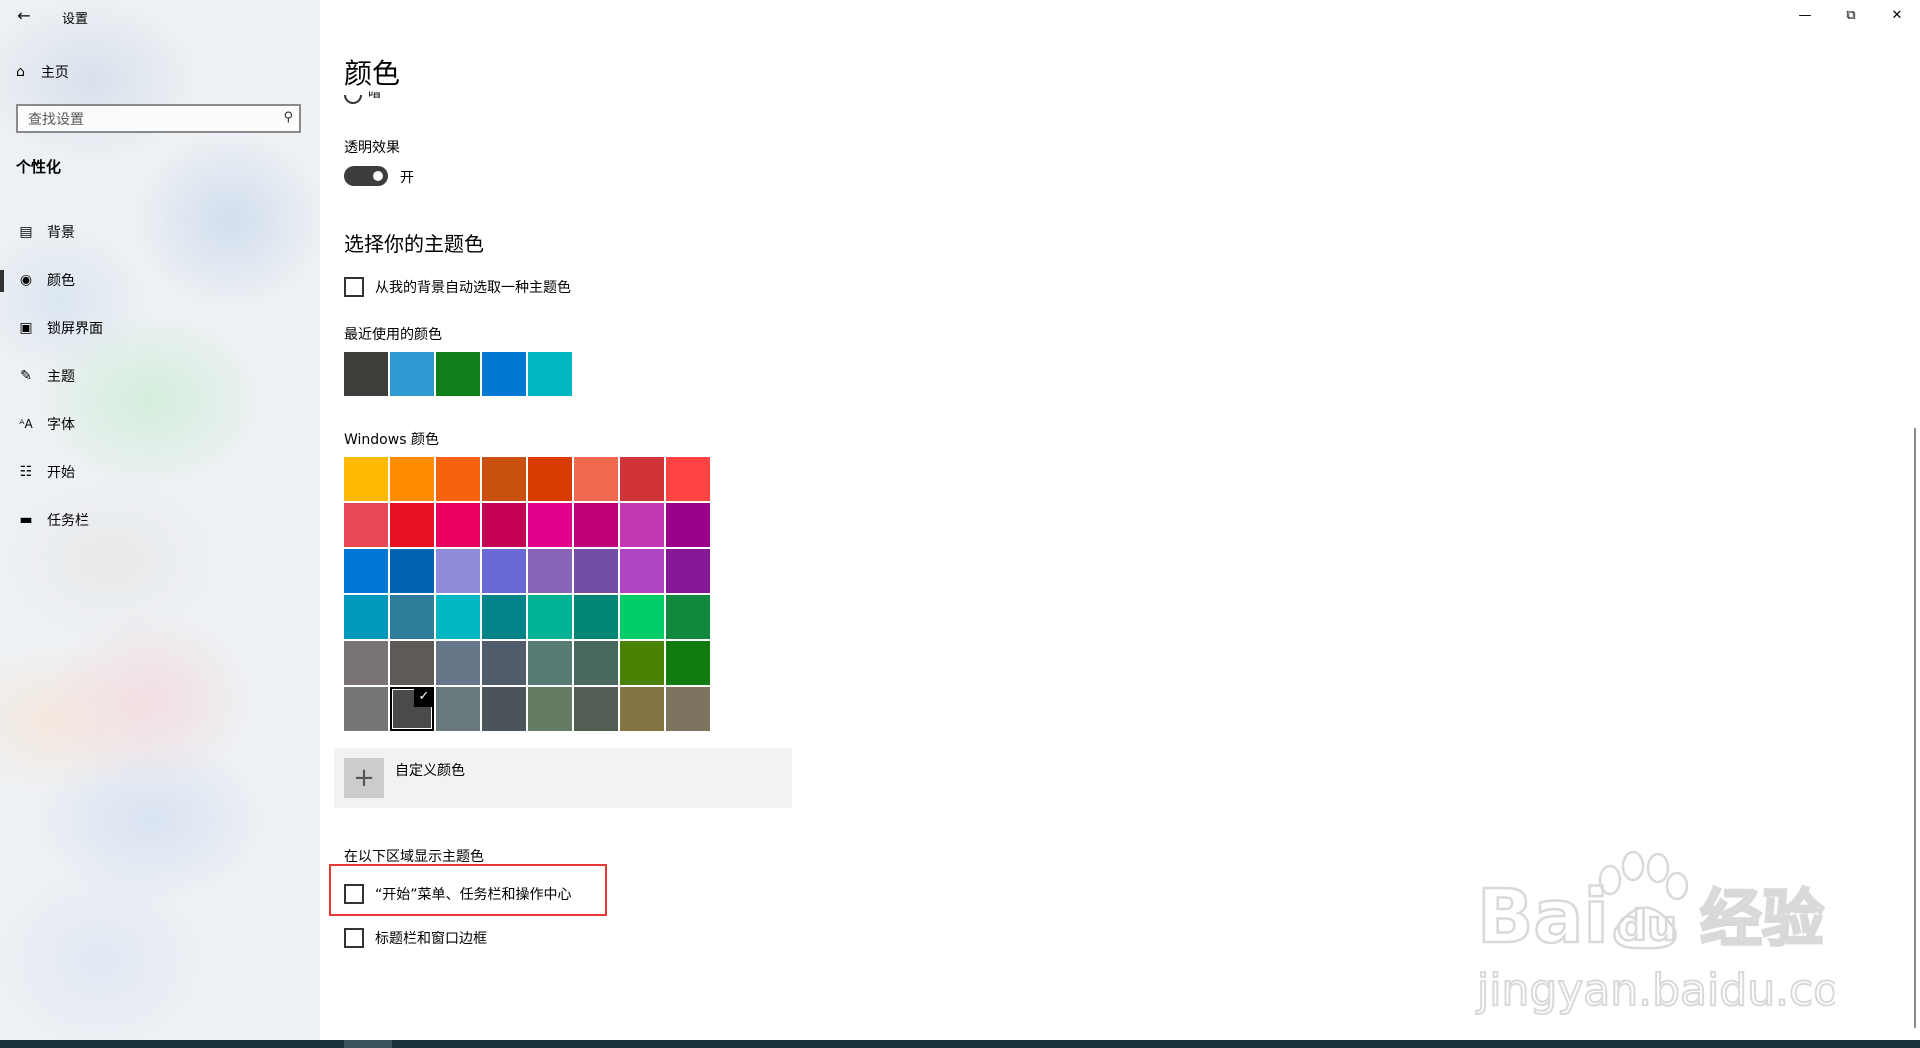 The width and height of the screenshot is (1920, 1048). What do you see at coordinates (412, 709) in the screenshot?
I see `windows-color-swatch: ✓` at bounding box center [412, 709].